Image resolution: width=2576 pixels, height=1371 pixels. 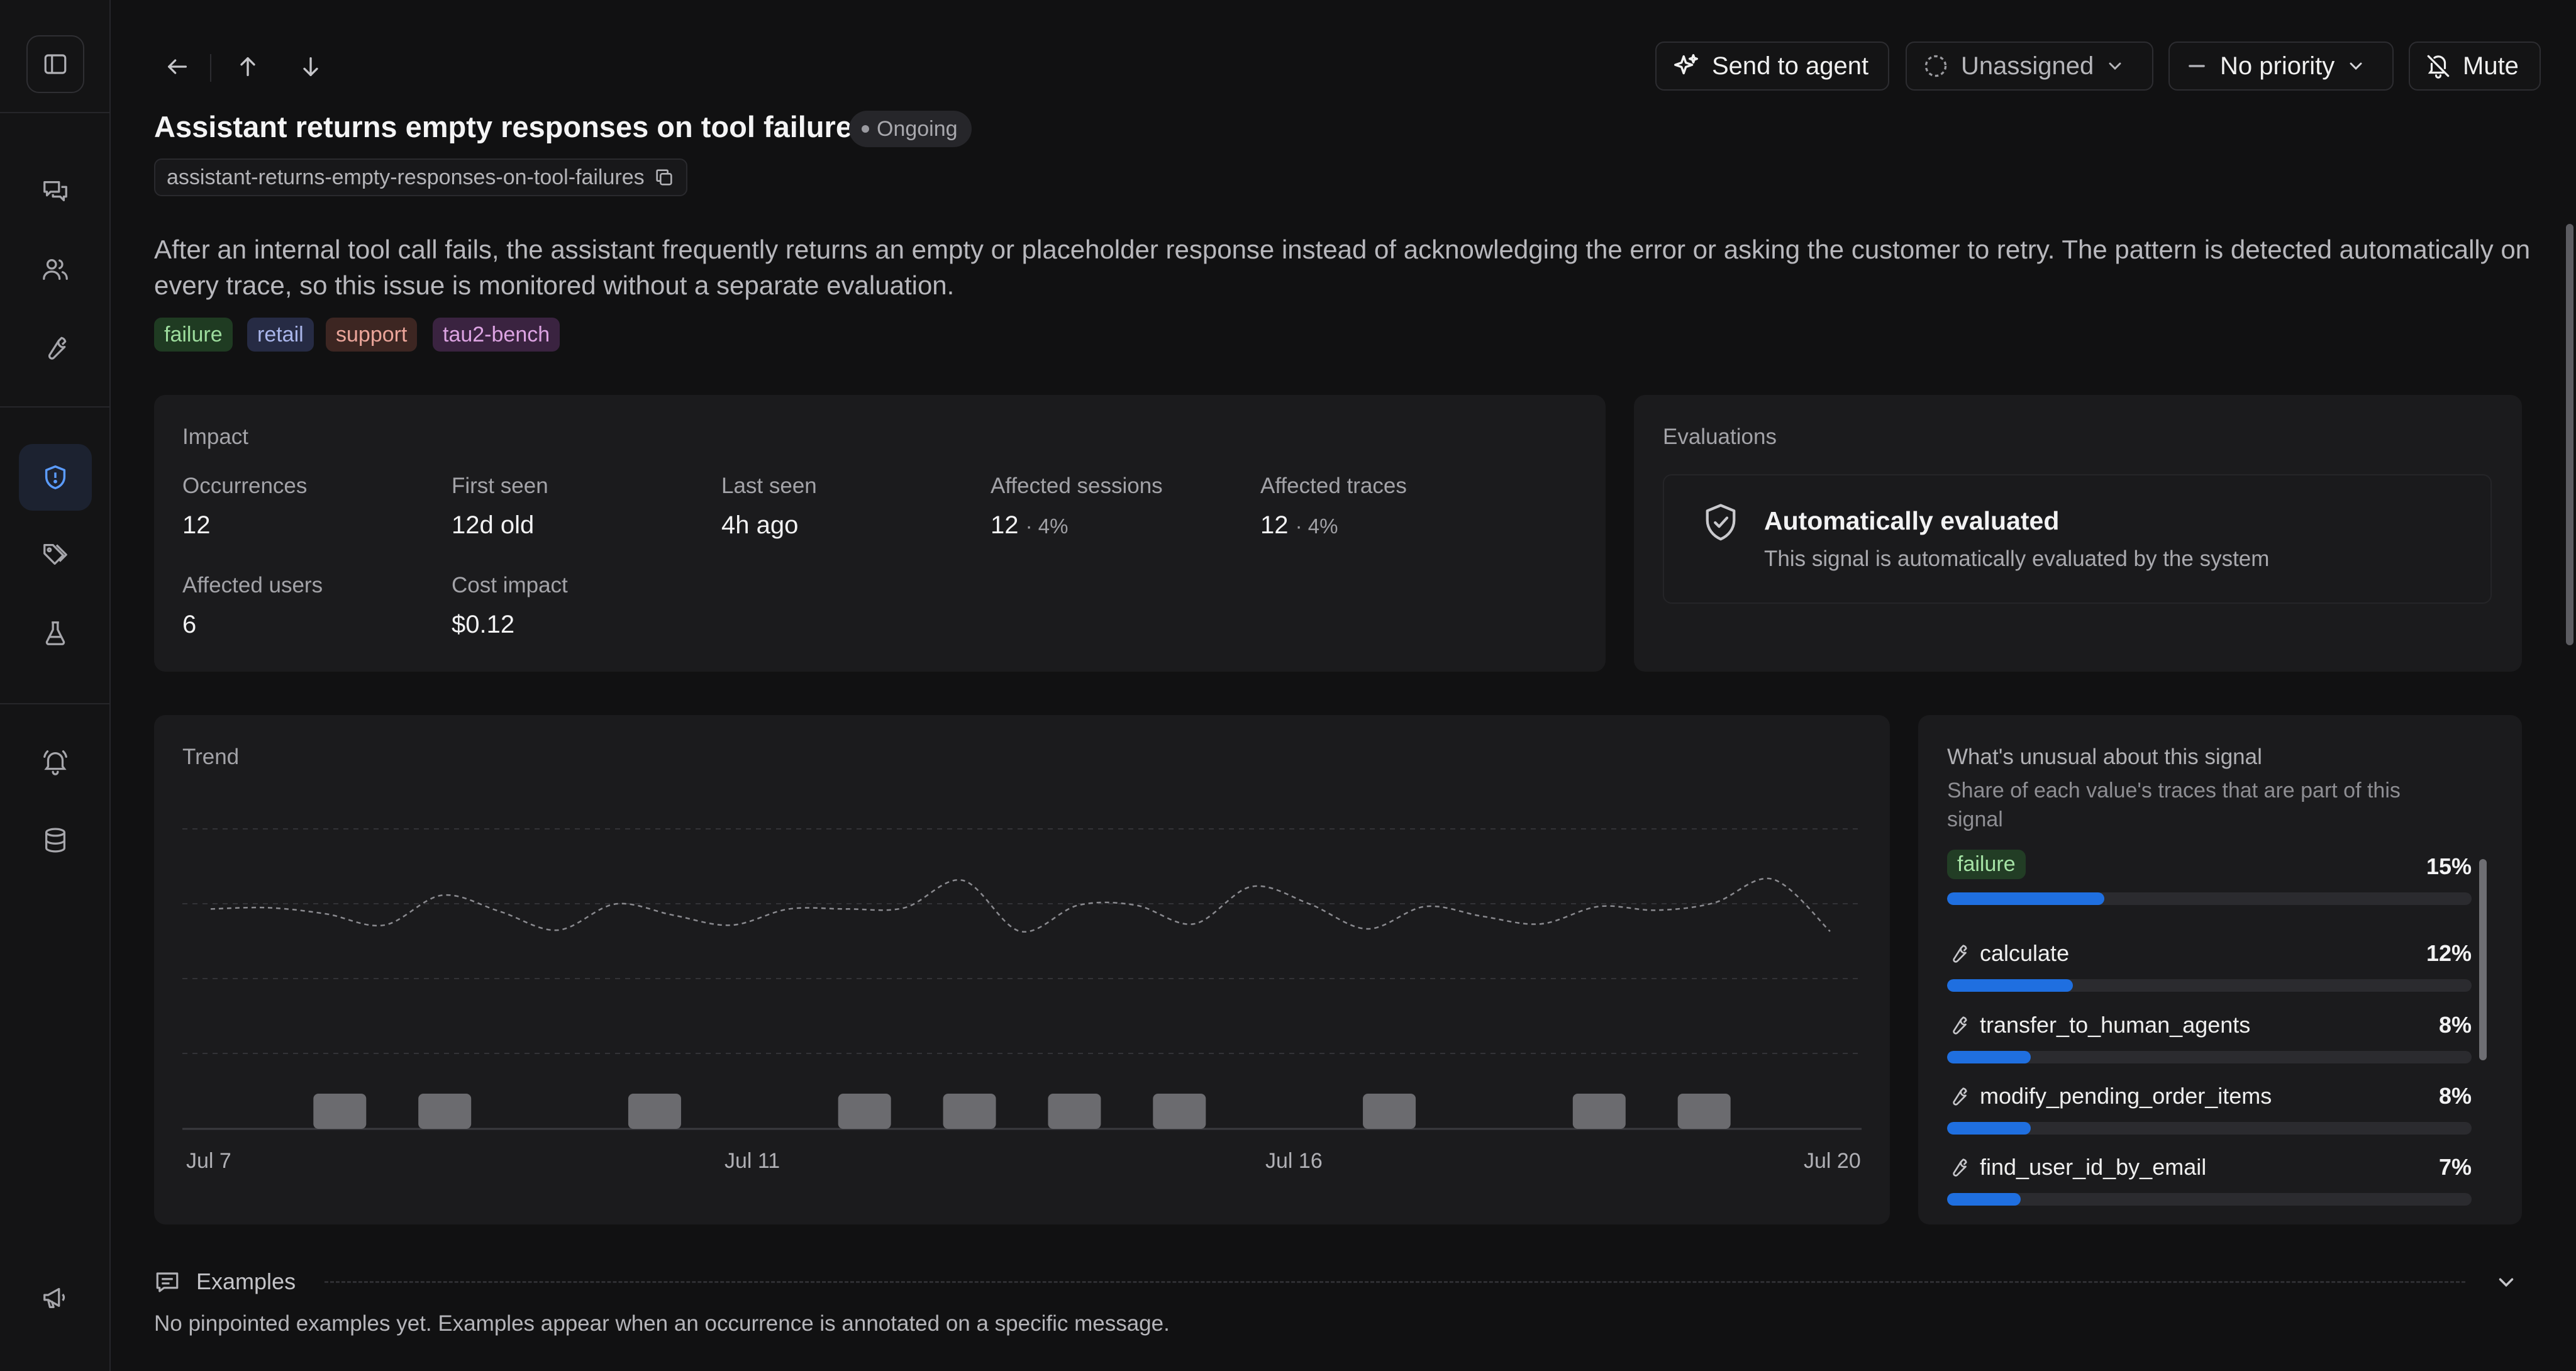 I want to click on evaluations-heading: Evaluations, so click(x=1720, y=437).